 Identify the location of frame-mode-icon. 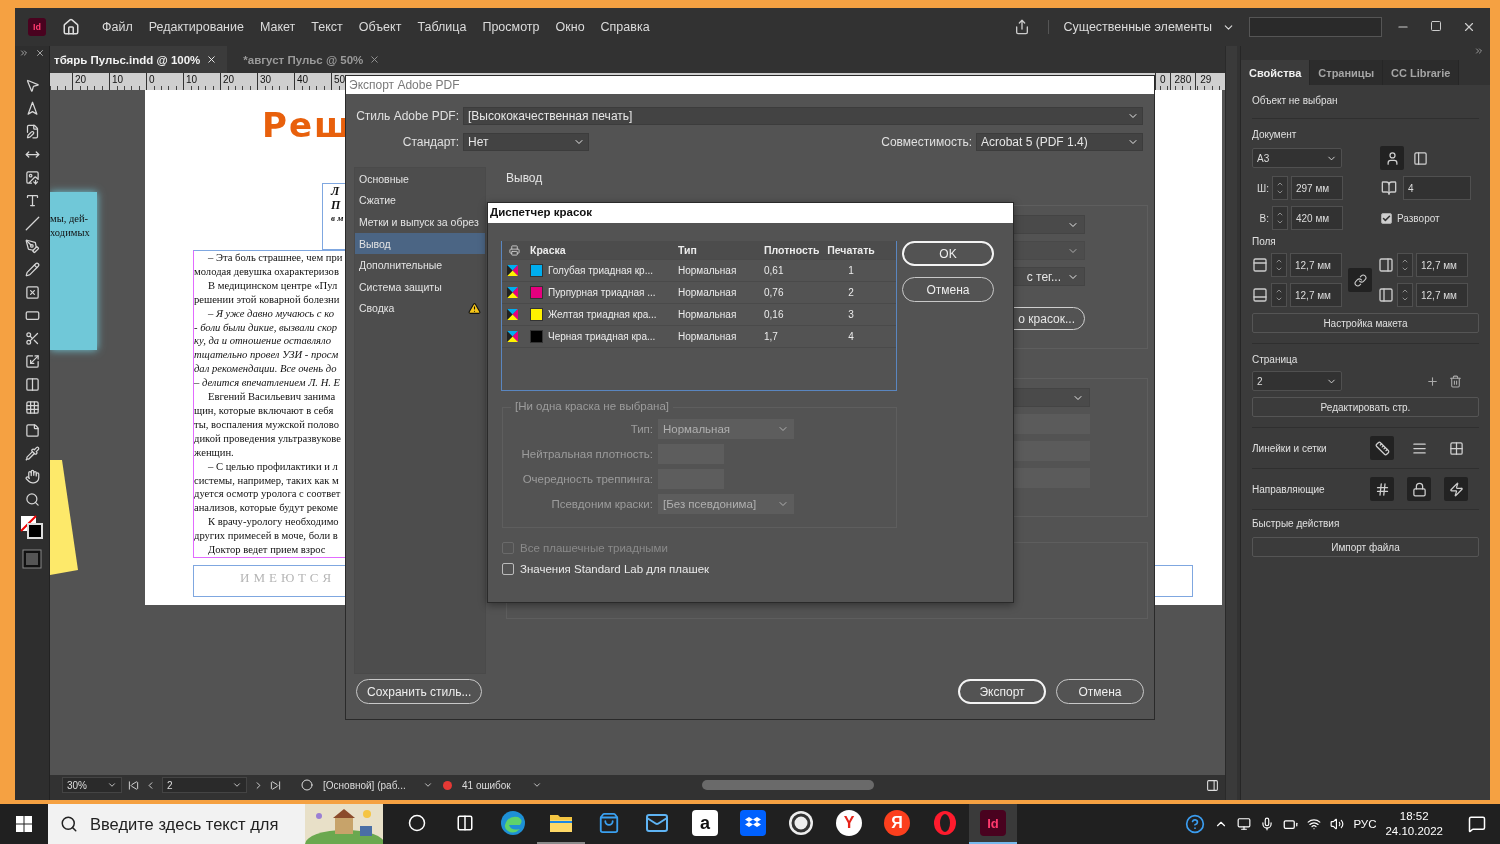
(32, 559).